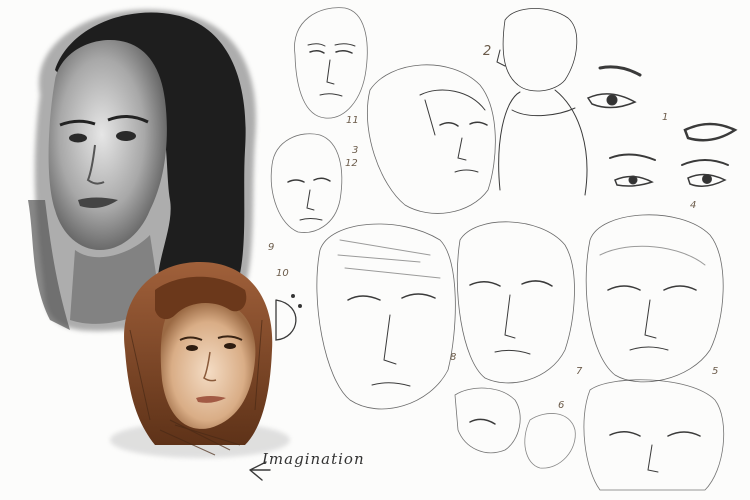 The height and width of the screenshot is (500, 750). I want to click on sketch-number: 10, so click(282, 273).